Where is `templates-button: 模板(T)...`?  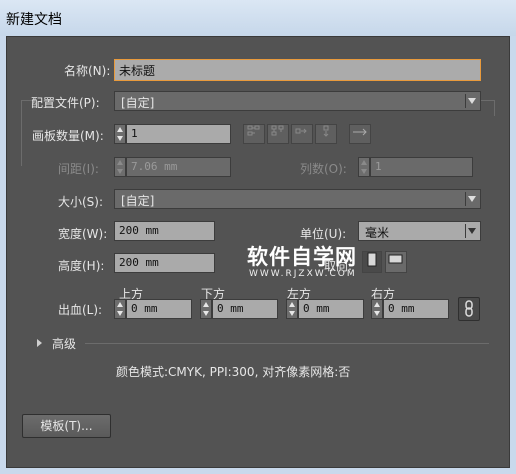 templates-button: 模板(T)... is located at coordinates (66, 426).